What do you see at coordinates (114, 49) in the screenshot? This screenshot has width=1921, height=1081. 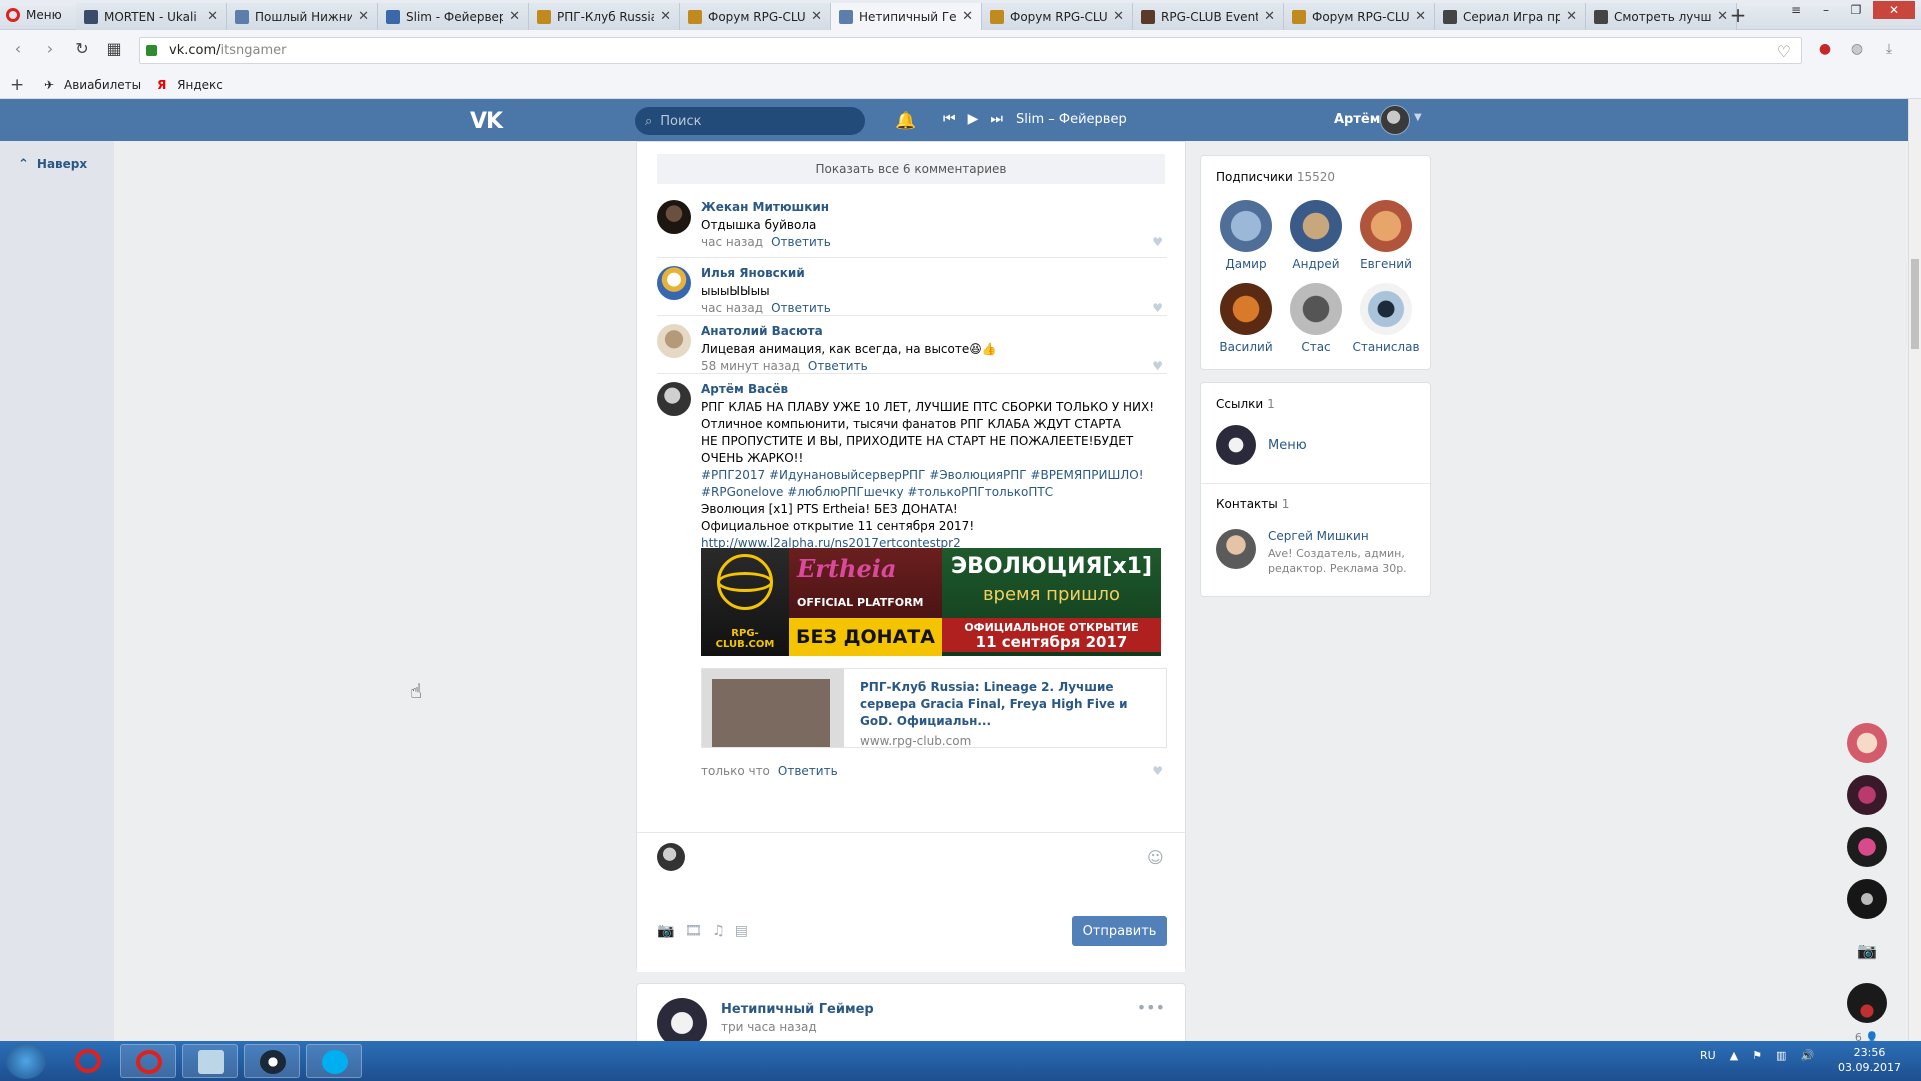 I see `speed-dial-icon: ▦` at bounding box center [114, 49].